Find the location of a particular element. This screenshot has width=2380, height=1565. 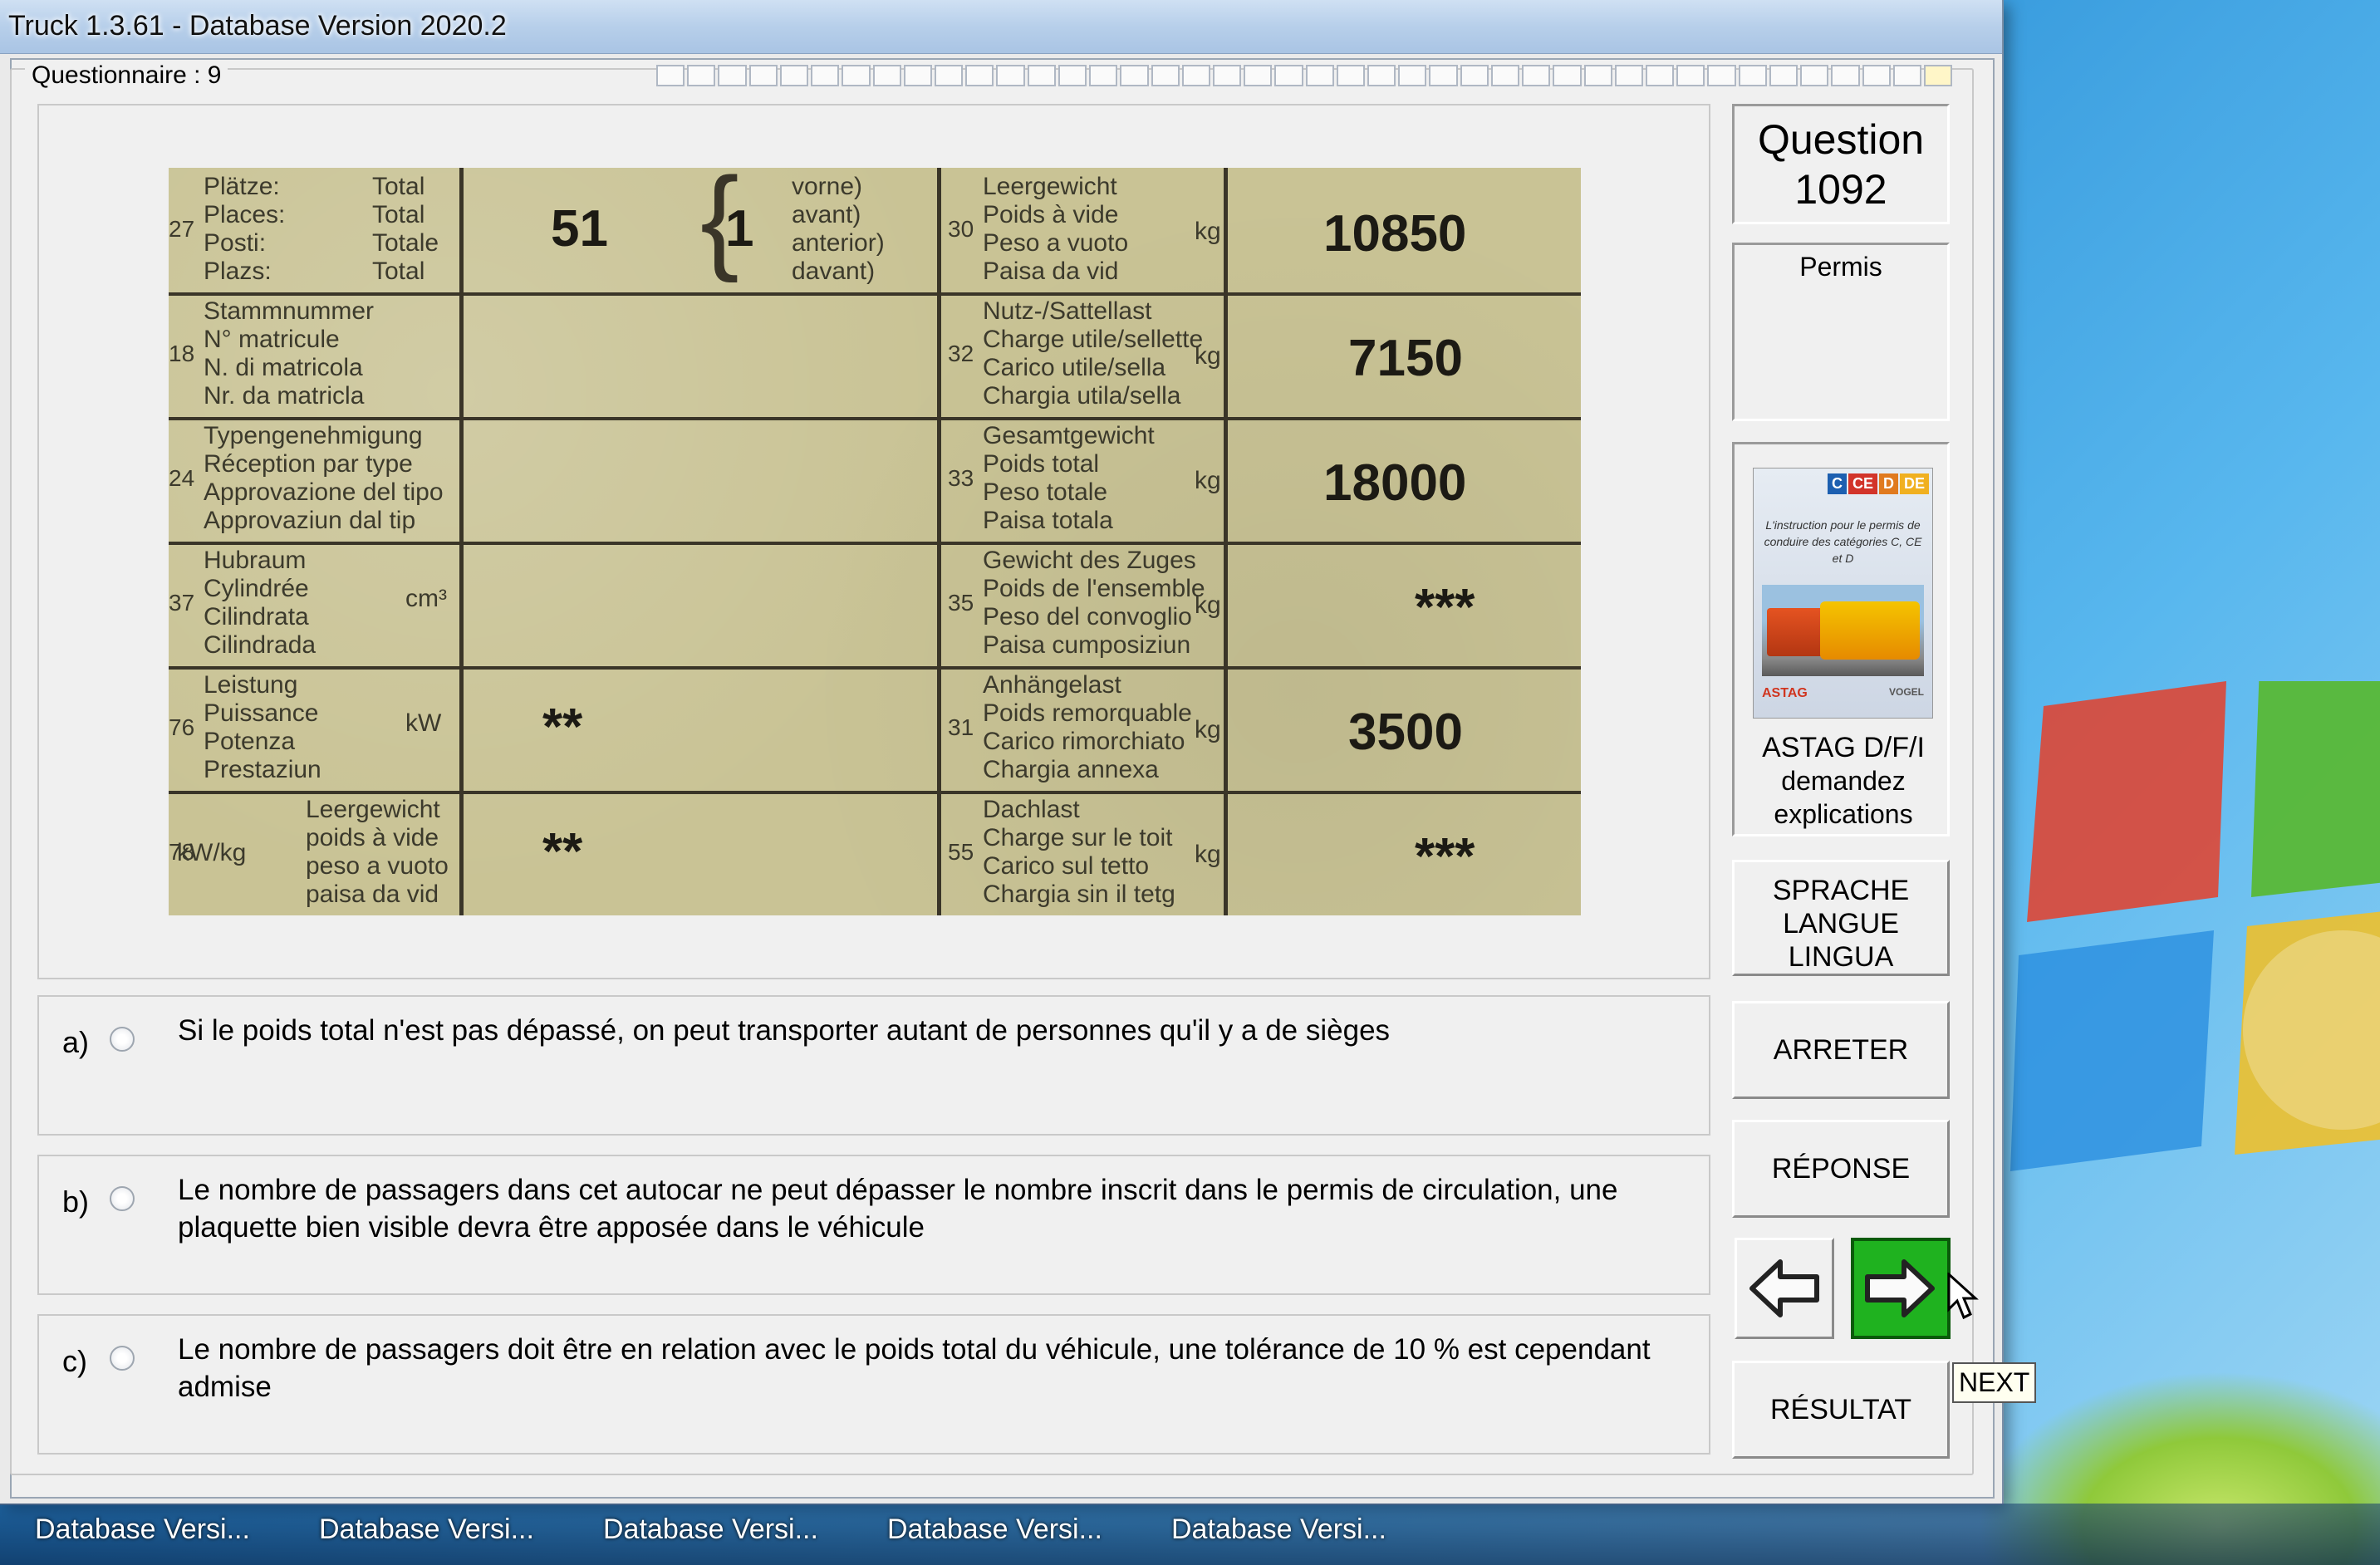

field-label: Poids remorquable is located at coordinates (1087, 713).